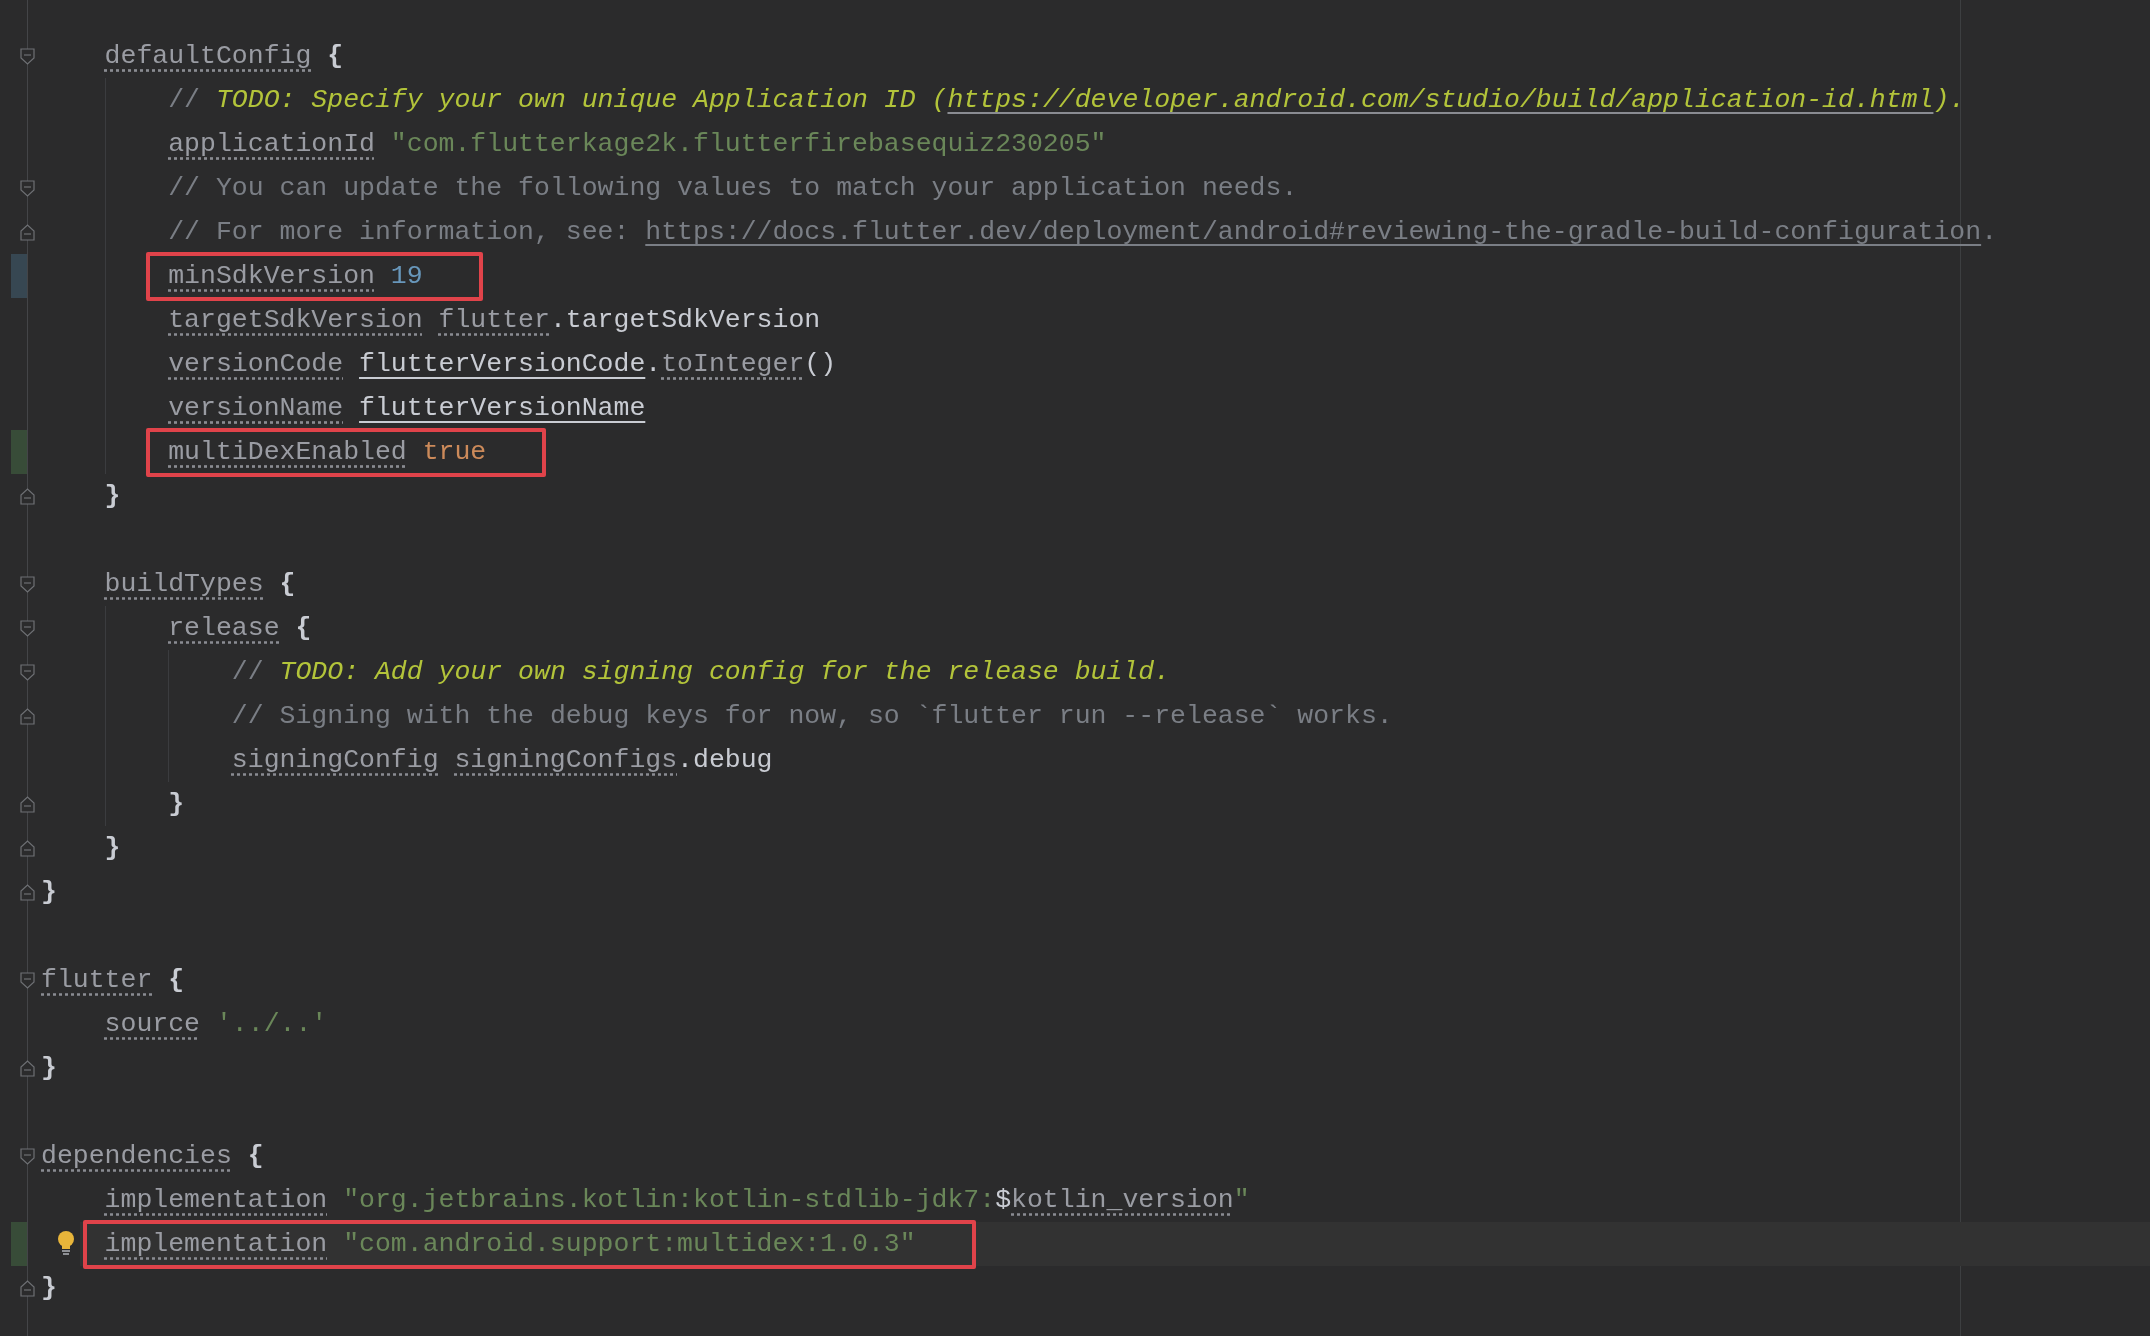 The image size is (2150, 1336). What do you see at coordinates (327, 452) in the screenshot?
I see `code-line: multiDexEnabled true` at bounding box center [327, 452].